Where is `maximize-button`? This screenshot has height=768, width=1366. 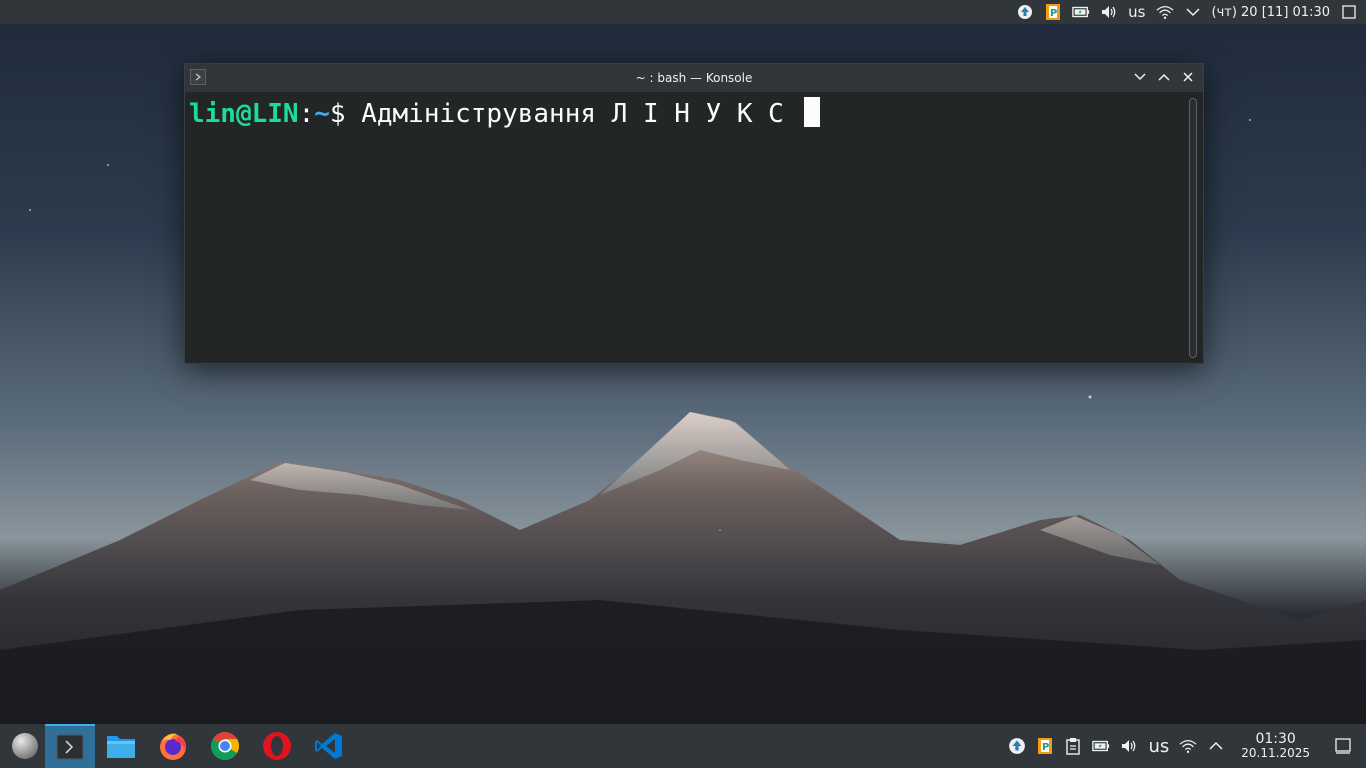
maximize-button is located at coordinates (1164, 77).